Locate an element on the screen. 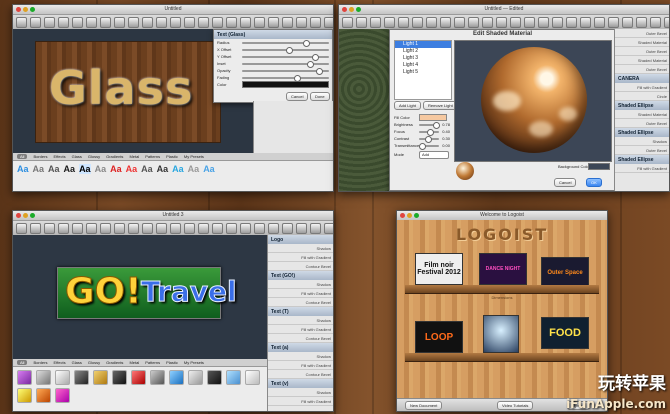  done-button: Done is located at coordinates (320, 96).